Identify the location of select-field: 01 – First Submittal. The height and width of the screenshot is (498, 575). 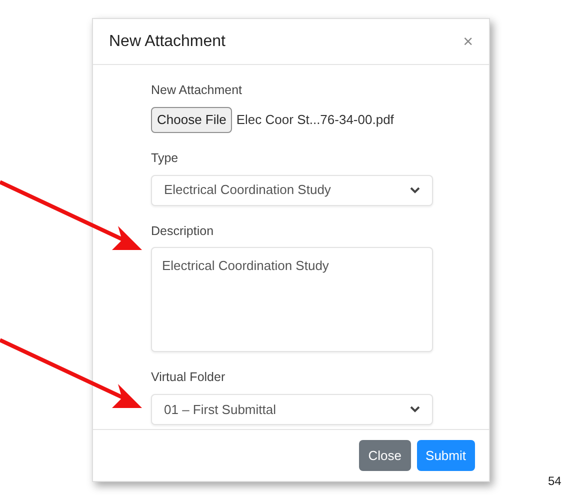
(292, 409).